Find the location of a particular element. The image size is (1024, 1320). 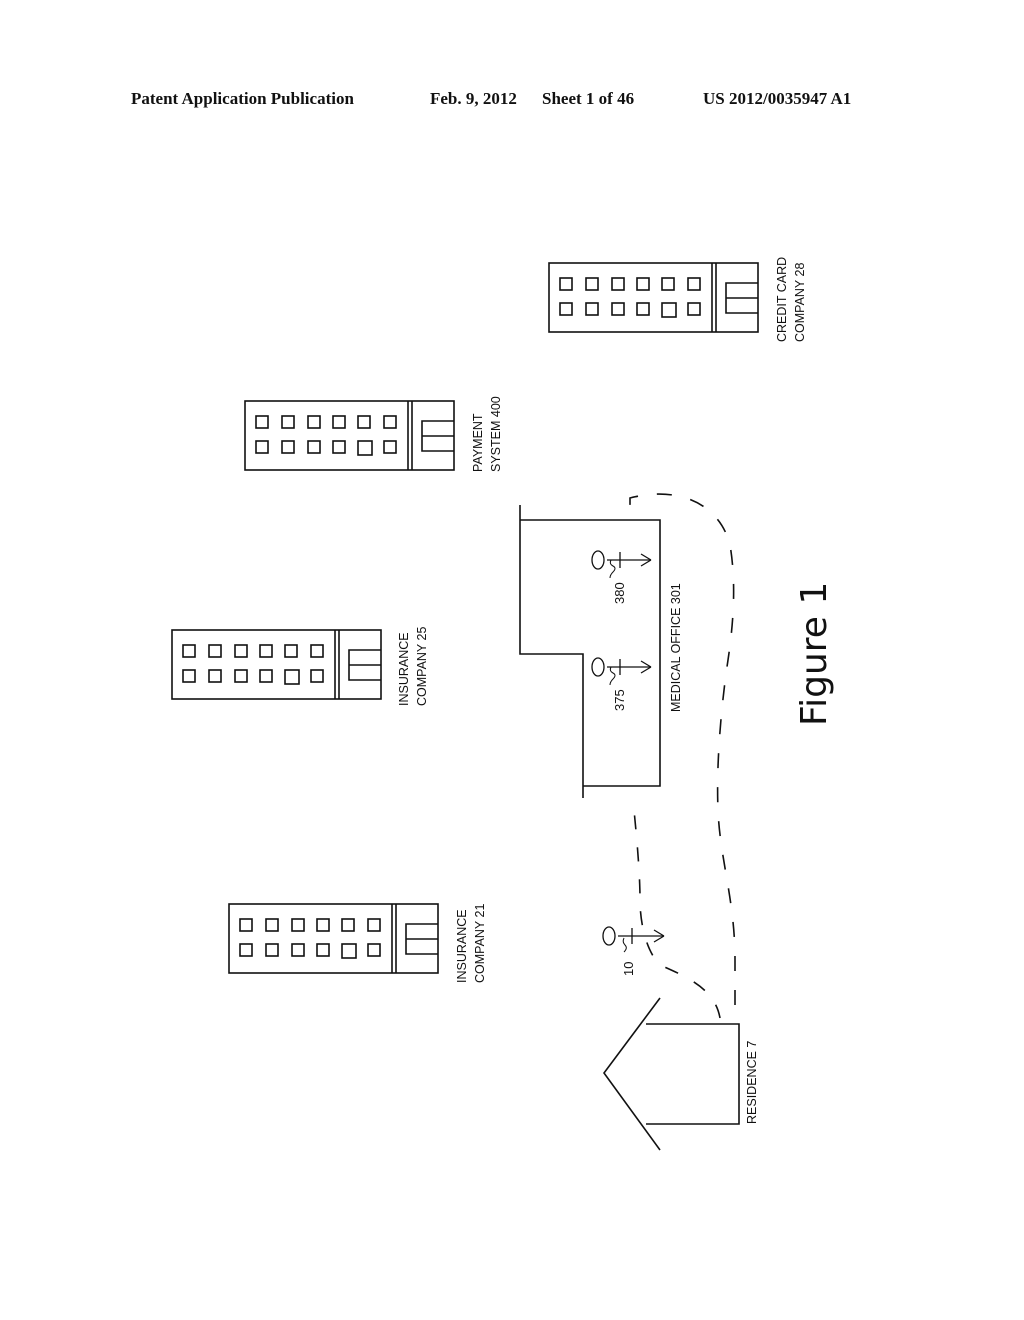

building-credit-card-company is located at coordinates (653, 297).